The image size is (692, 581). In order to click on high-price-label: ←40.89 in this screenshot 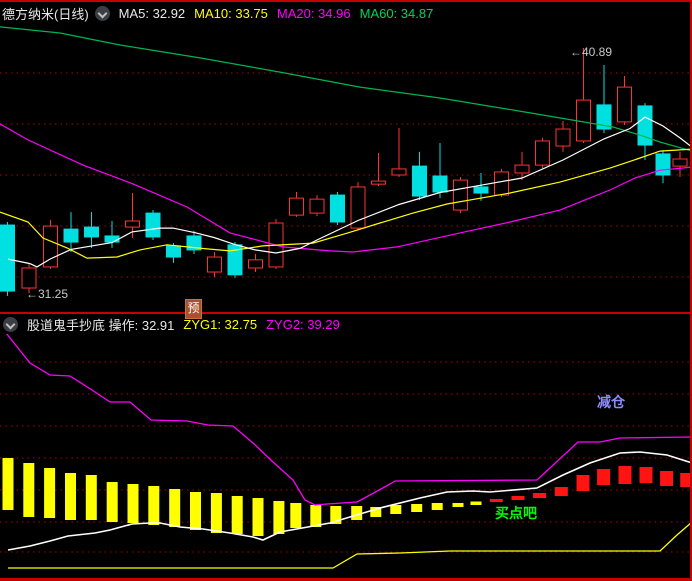, I will do `click(591, 52)`.